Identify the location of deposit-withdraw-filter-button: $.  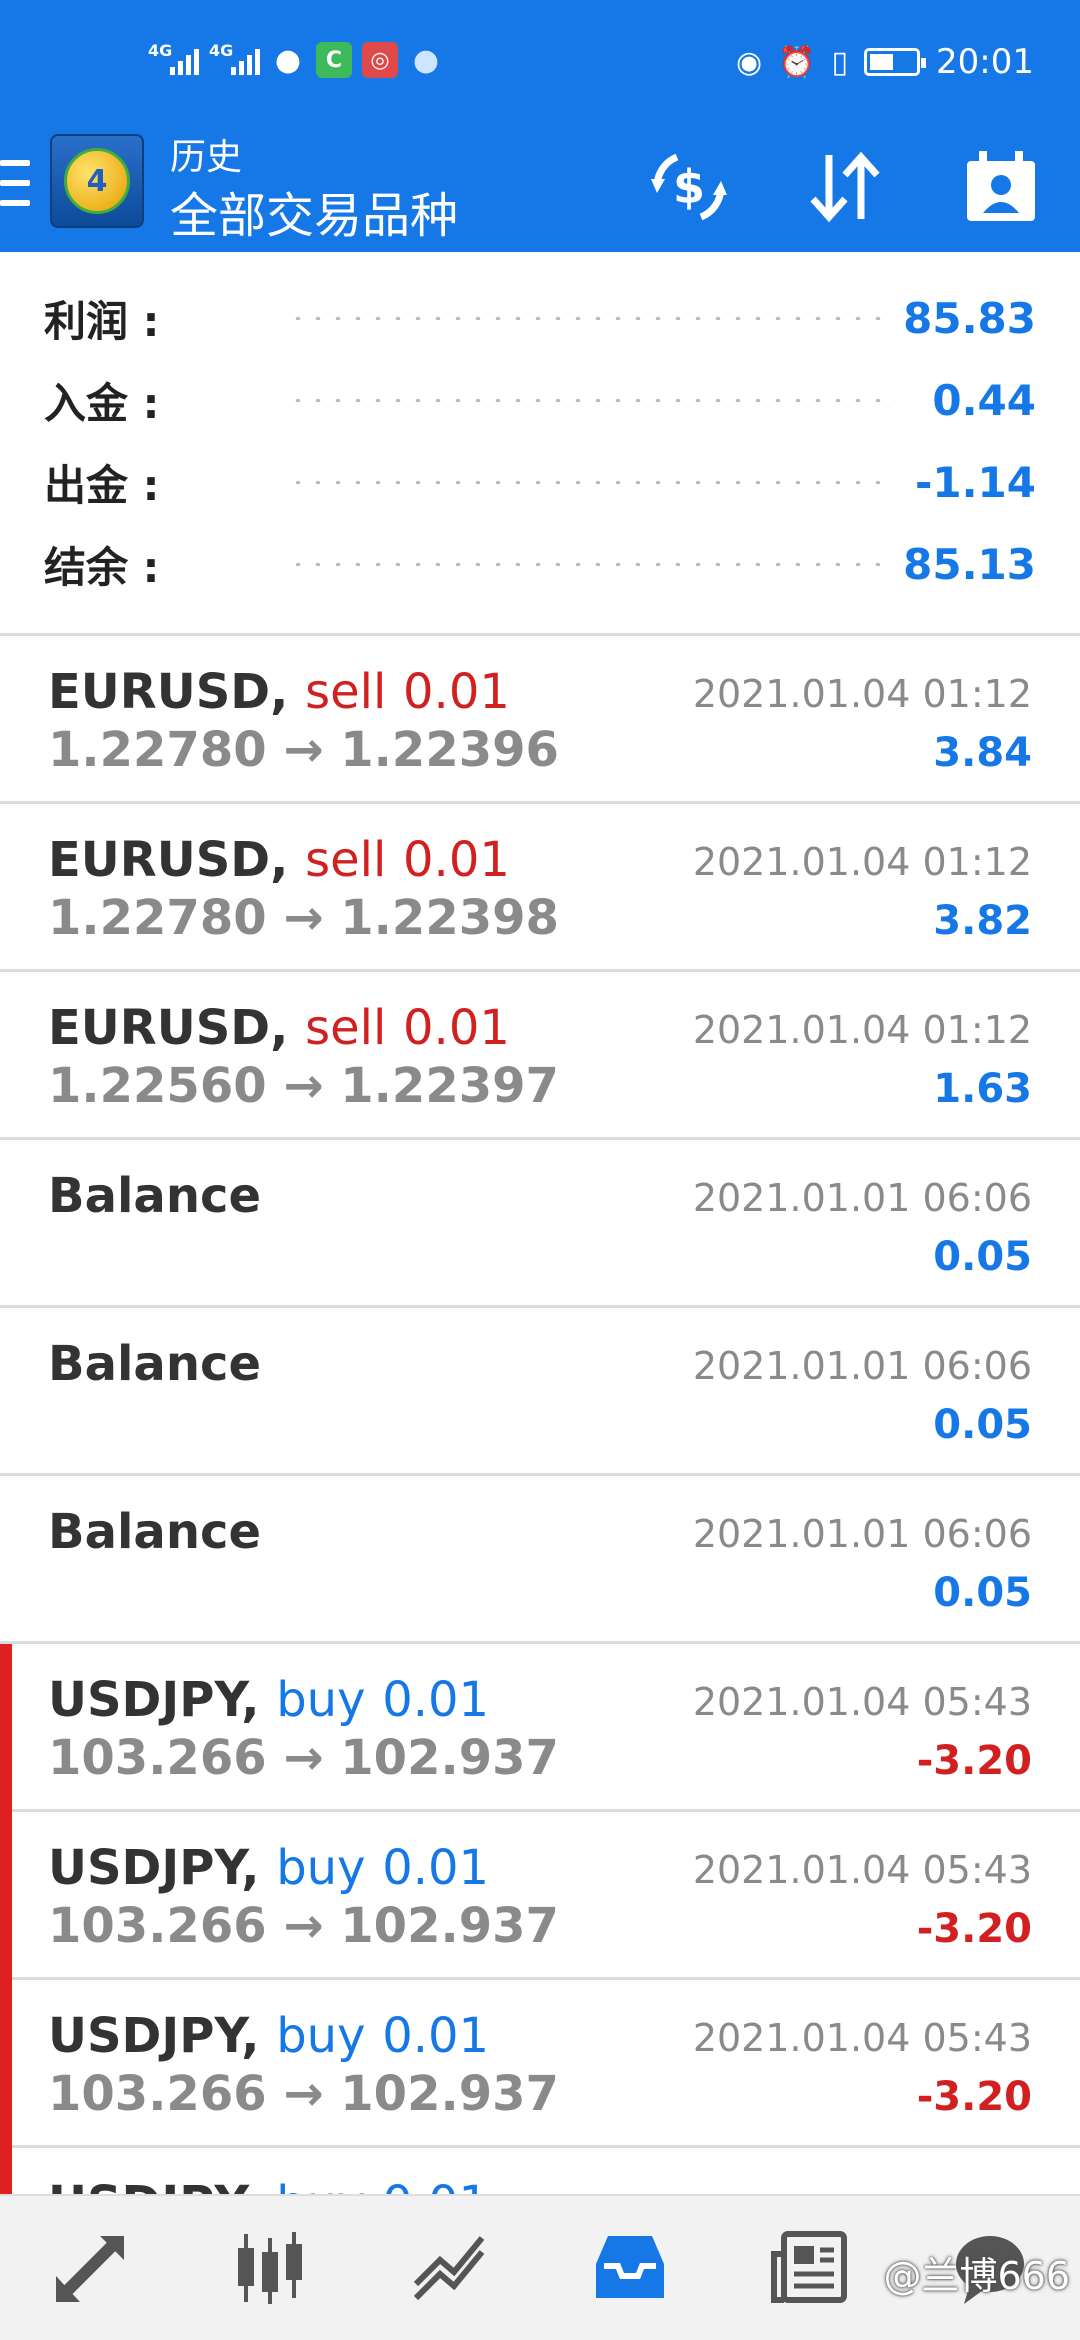
(689, 187).